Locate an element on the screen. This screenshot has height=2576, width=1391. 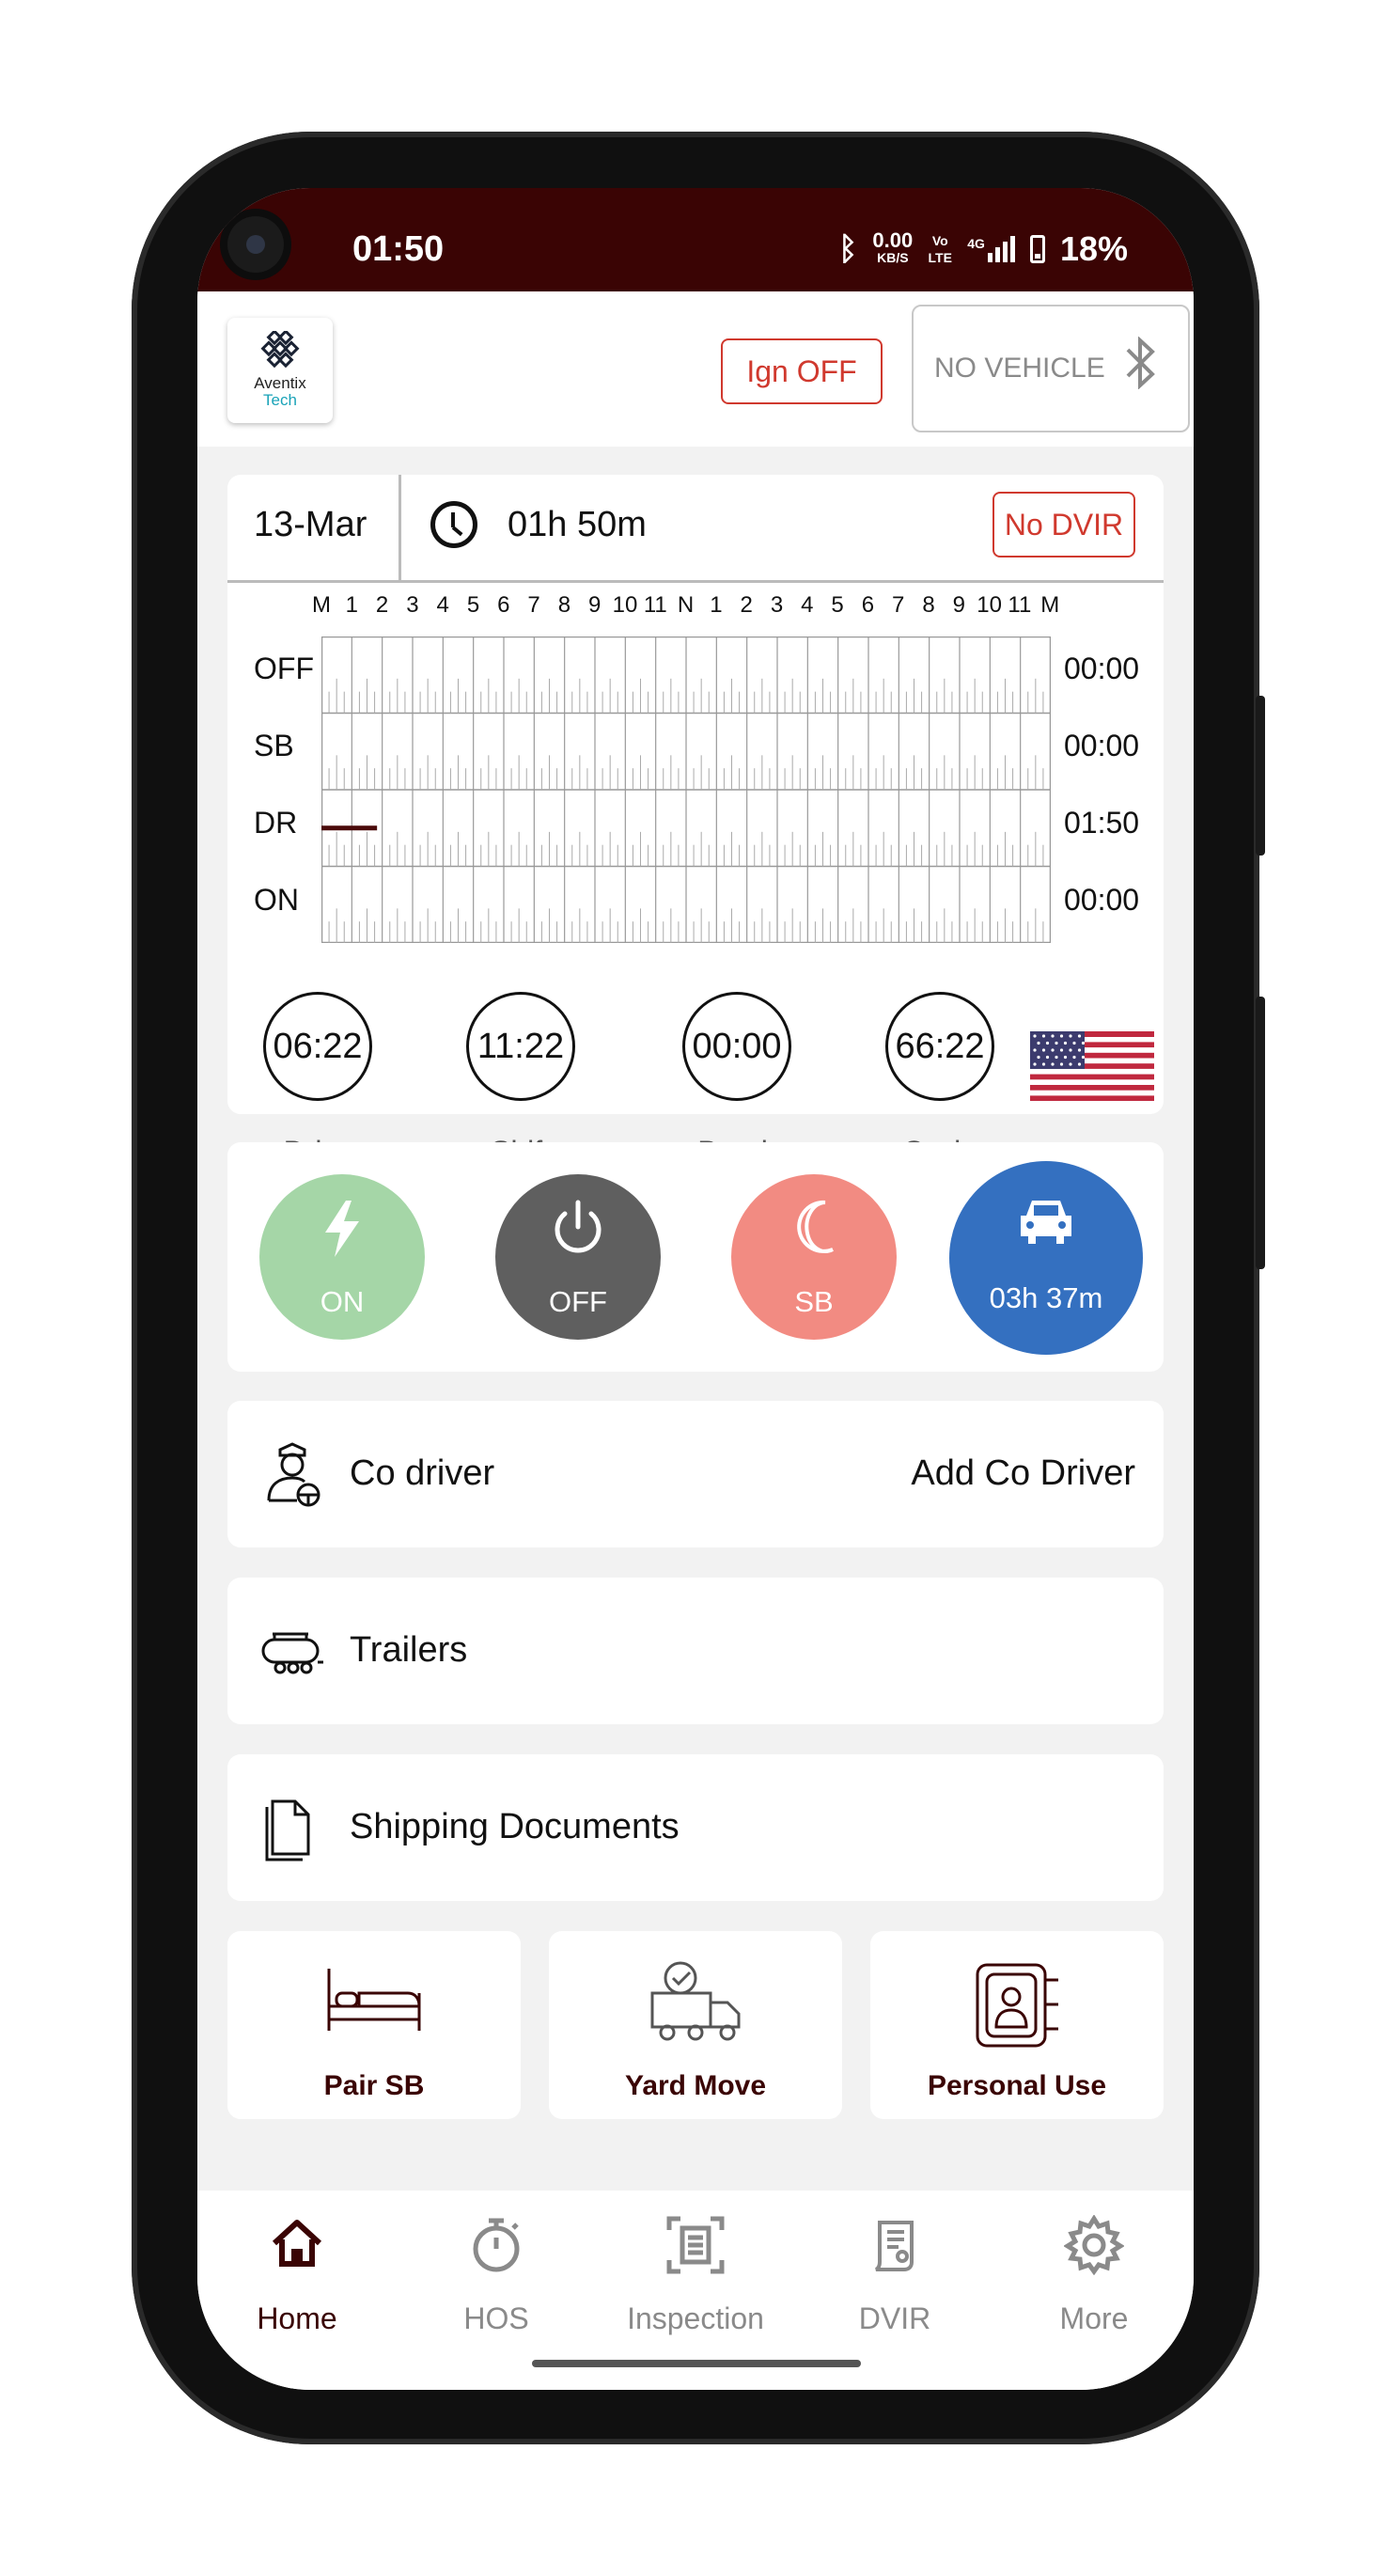
row-label-sb: SB is located at coordinates (274, 746).